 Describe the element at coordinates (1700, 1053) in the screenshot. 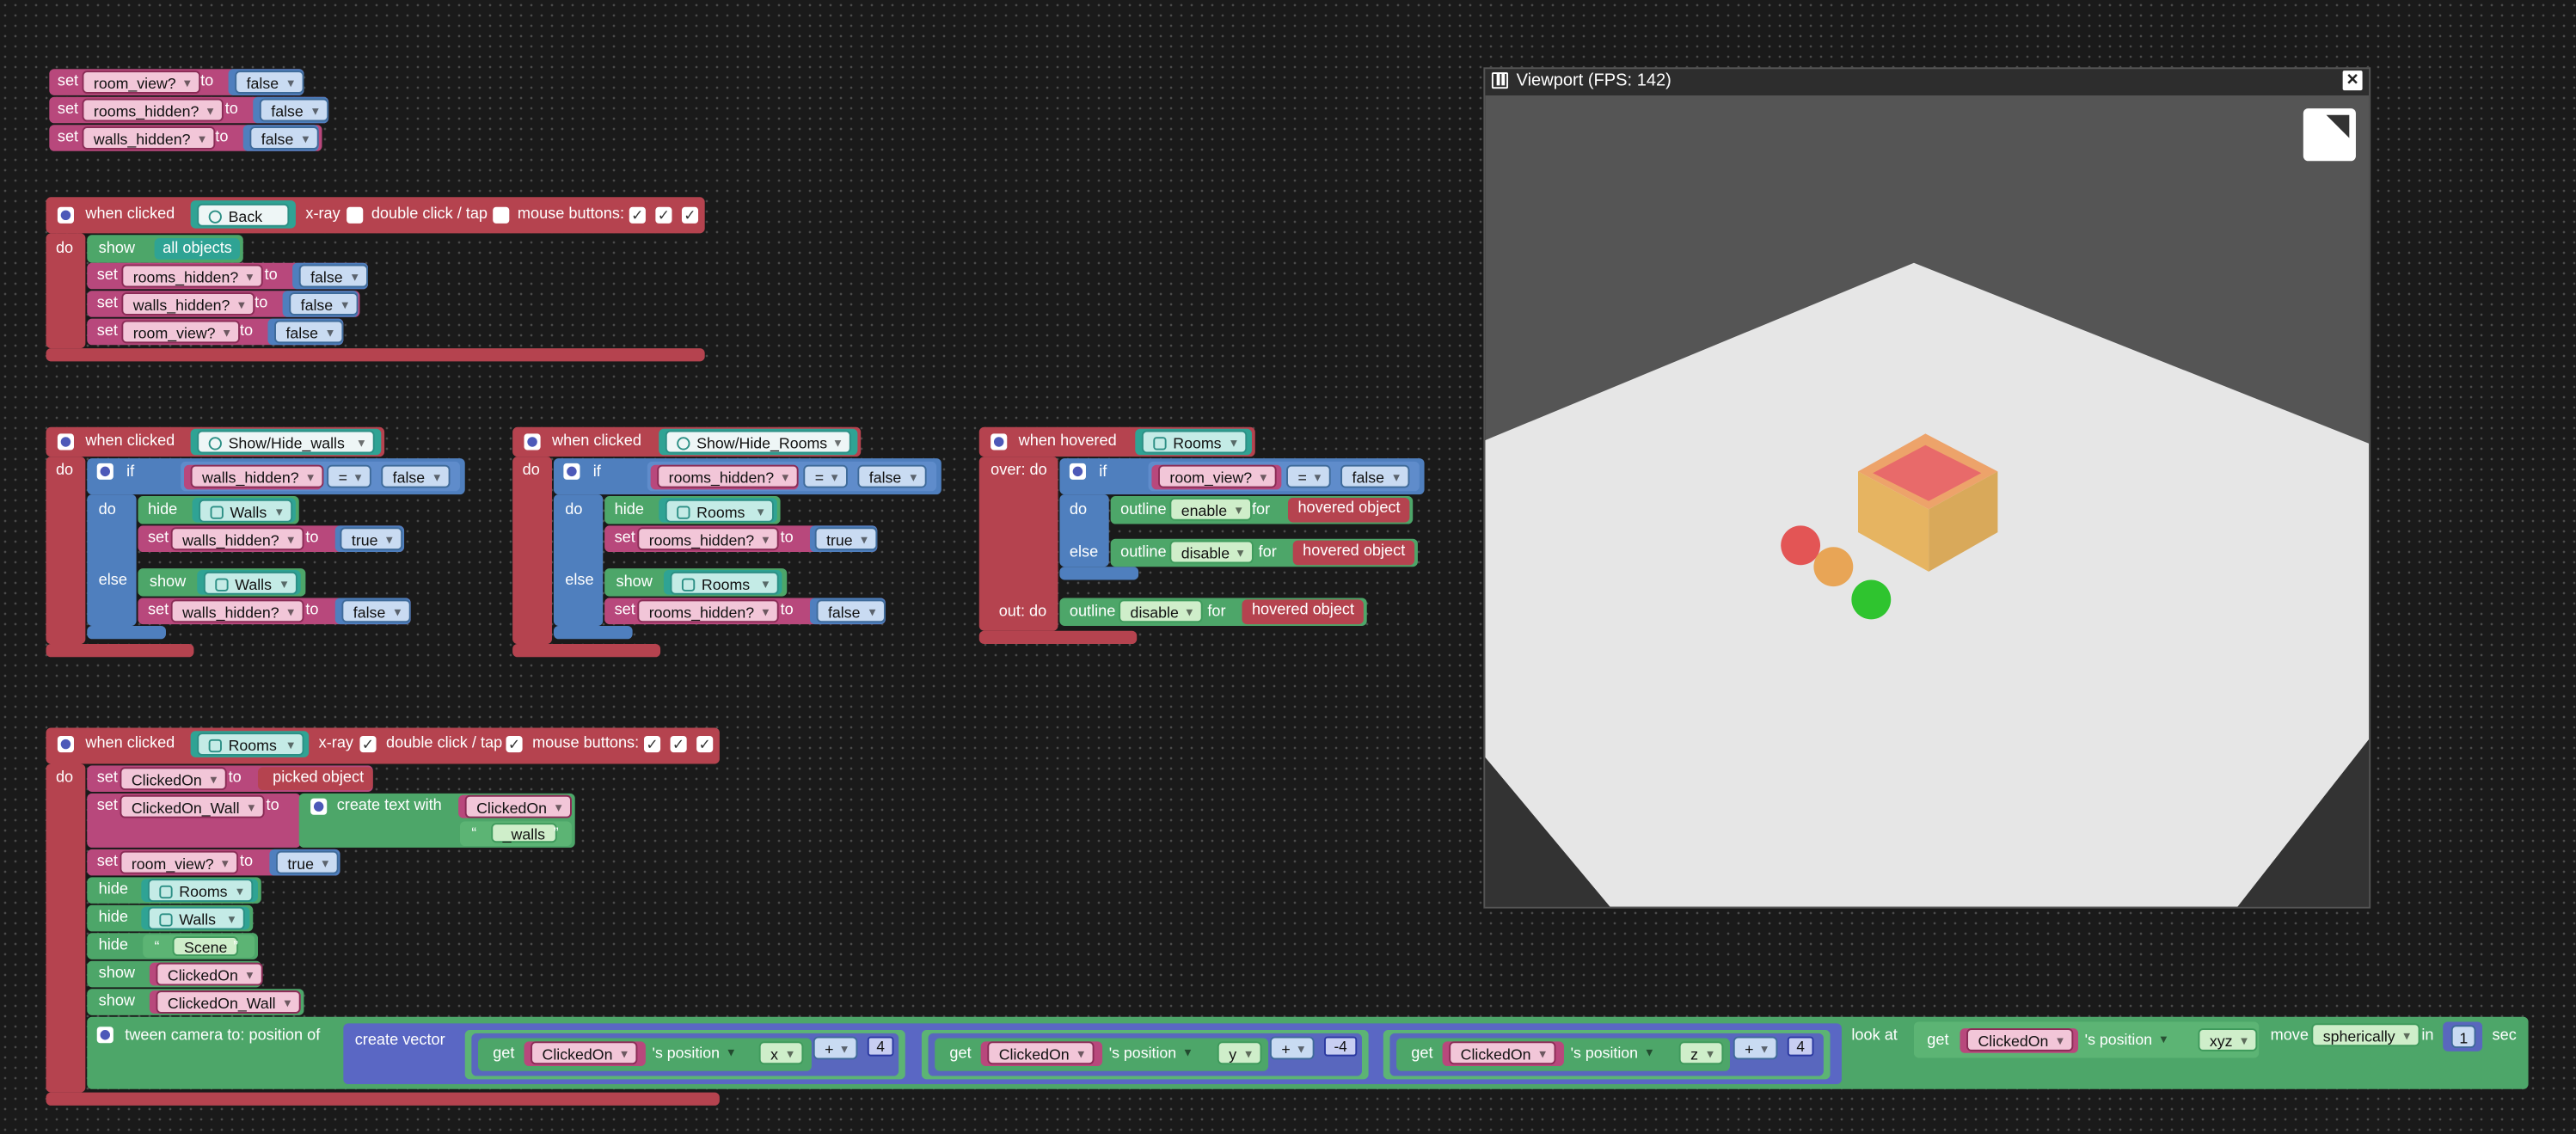

I see `axis-dropdown: z` at that location.